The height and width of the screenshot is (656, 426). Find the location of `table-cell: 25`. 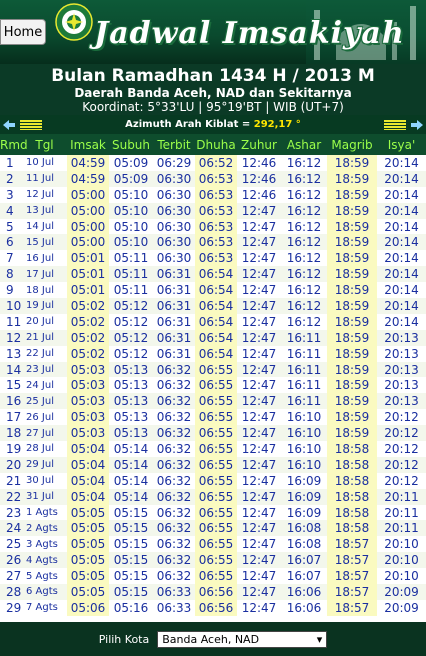

table-cell: 25 is located at coordinates (11, 544).